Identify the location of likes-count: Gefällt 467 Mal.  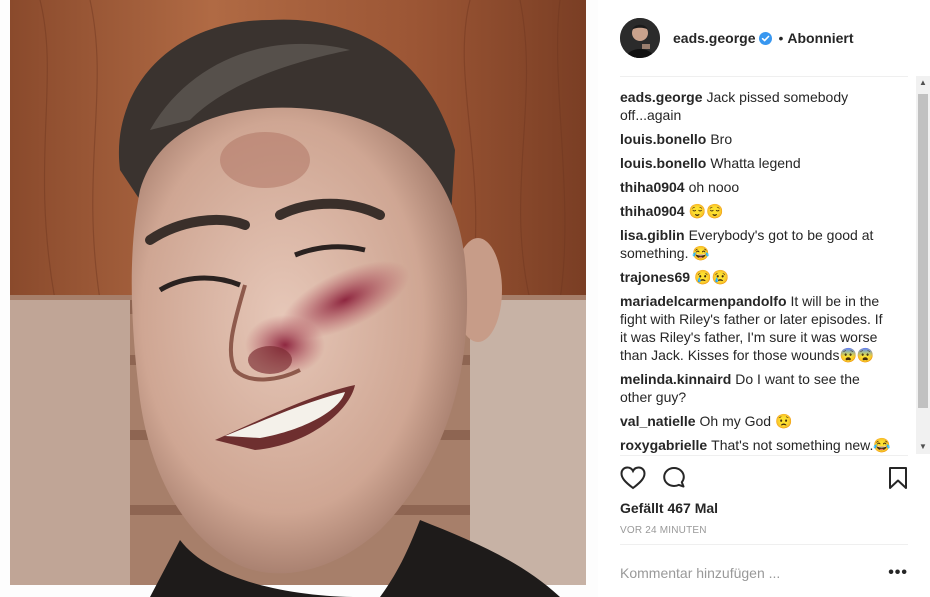
(669, 508).